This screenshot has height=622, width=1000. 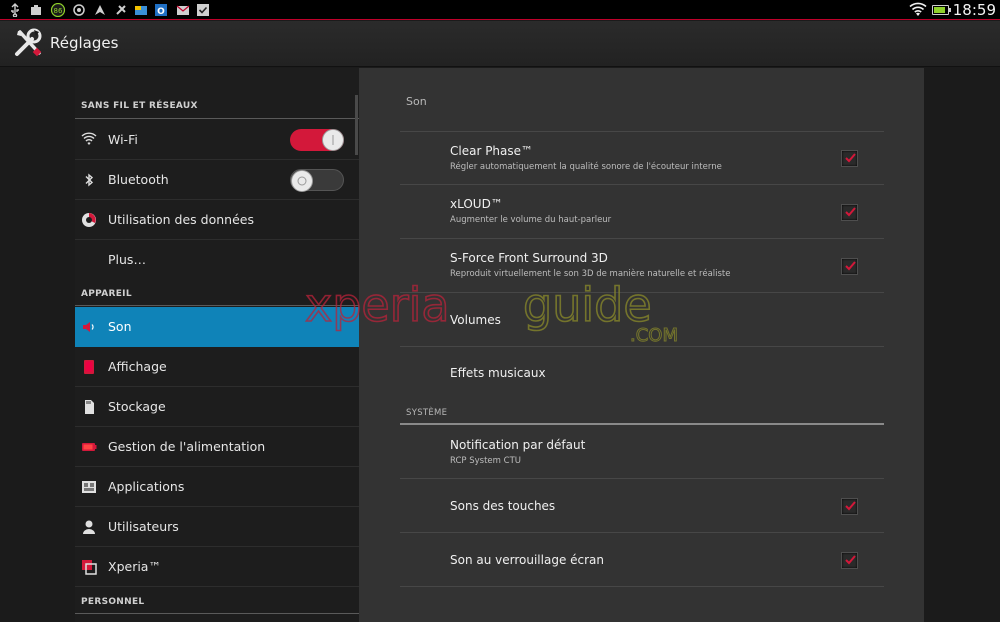 What do you see at coordinates (138, 179) in the screenshot?
I see `sidebar-item-label: Bluetooth` at bounding box center [138, 179].